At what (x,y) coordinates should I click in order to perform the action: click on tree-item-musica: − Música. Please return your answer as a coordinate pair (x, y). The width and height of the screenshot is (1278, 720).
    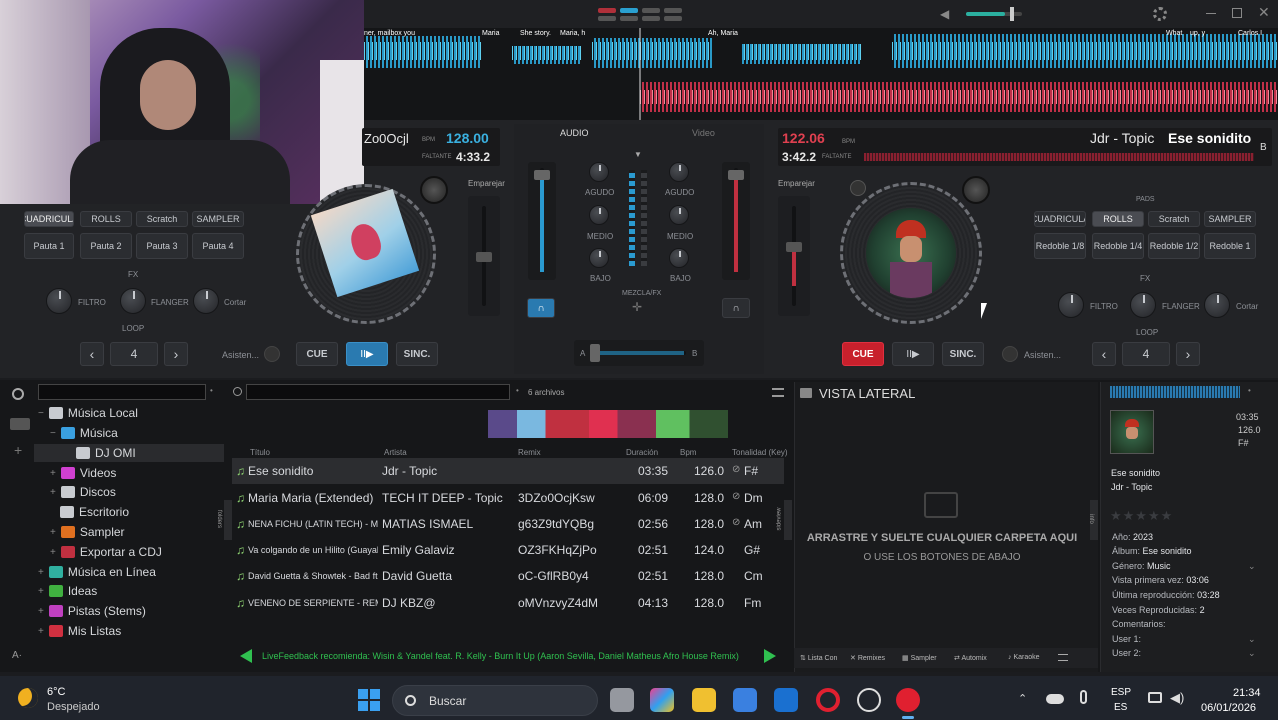
    Looking at the image, I should click on (84, 433).